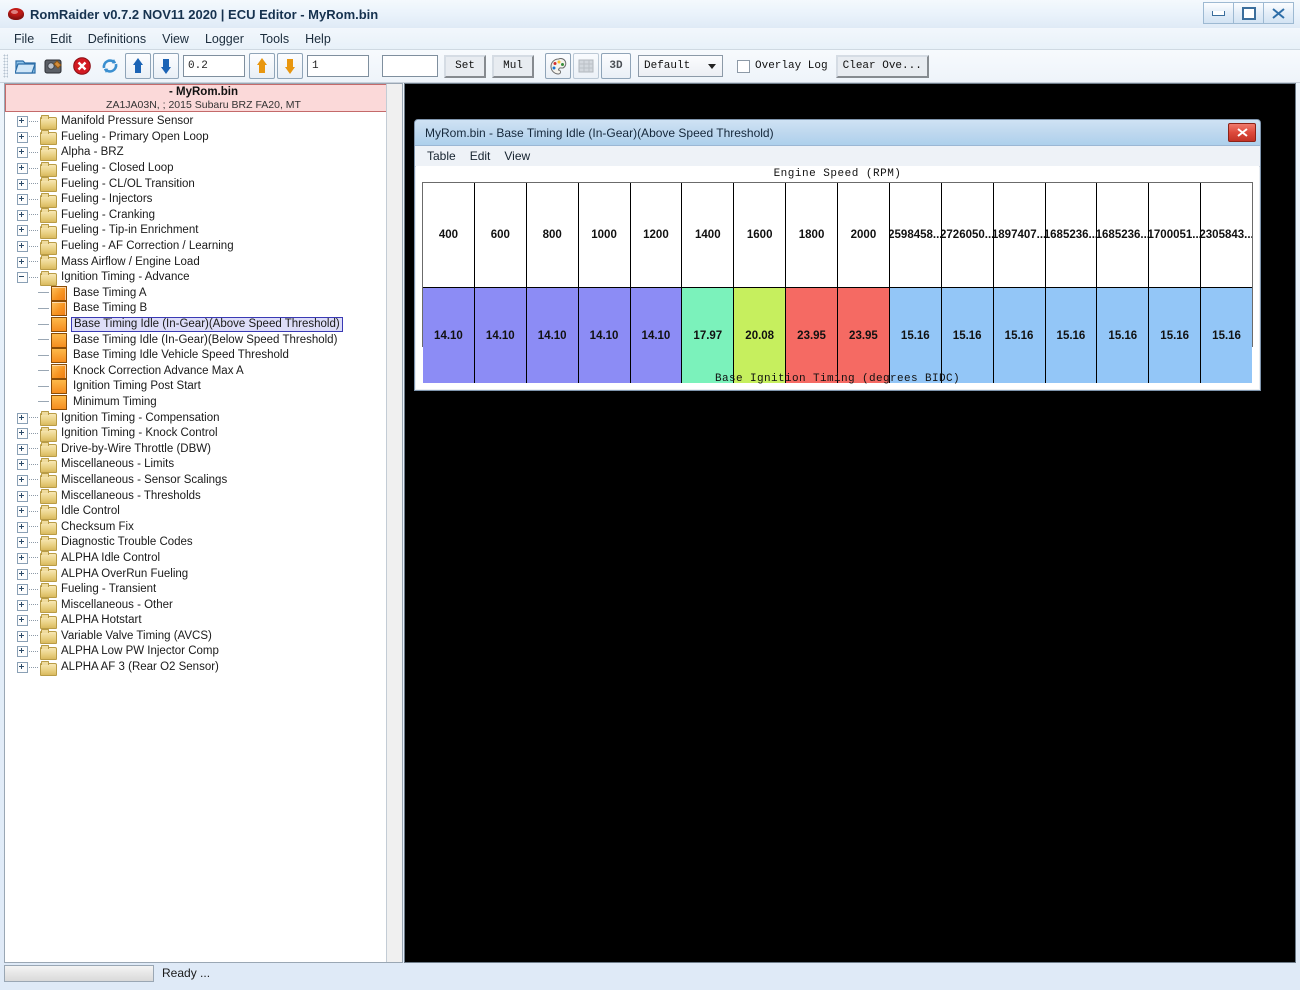 This screenshot has height=990, width=1300. What do you see at coordinates (708, 335) in the screenshot?
I see `table-data-cell: 17.97` at bounding box center [708, 335].